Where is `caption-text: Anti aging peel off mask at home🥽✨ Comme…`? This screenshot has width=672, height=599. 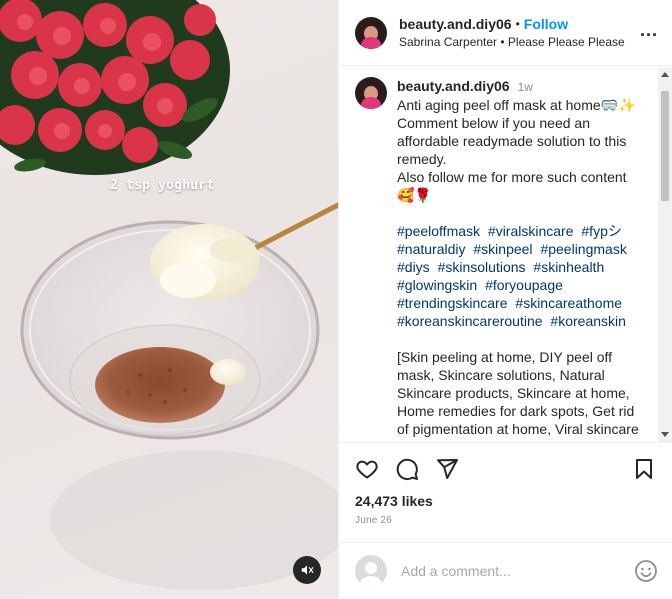
caption-text: Anti aging peel off mask at home🥽✨ Comme… is located at coordinates (516, 150).